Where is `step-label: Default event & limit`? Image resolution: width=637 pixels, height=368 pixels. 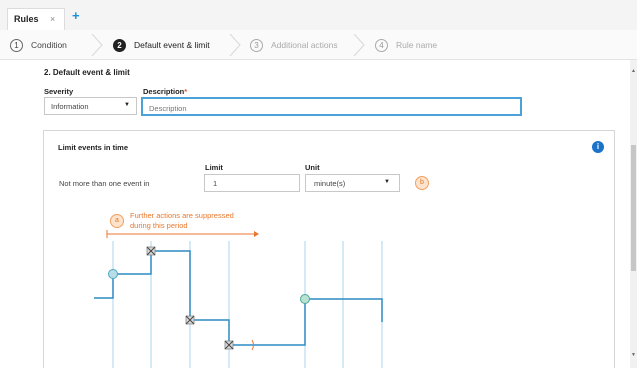
step-label: Default event & limit is located at coordinates (172, 45).